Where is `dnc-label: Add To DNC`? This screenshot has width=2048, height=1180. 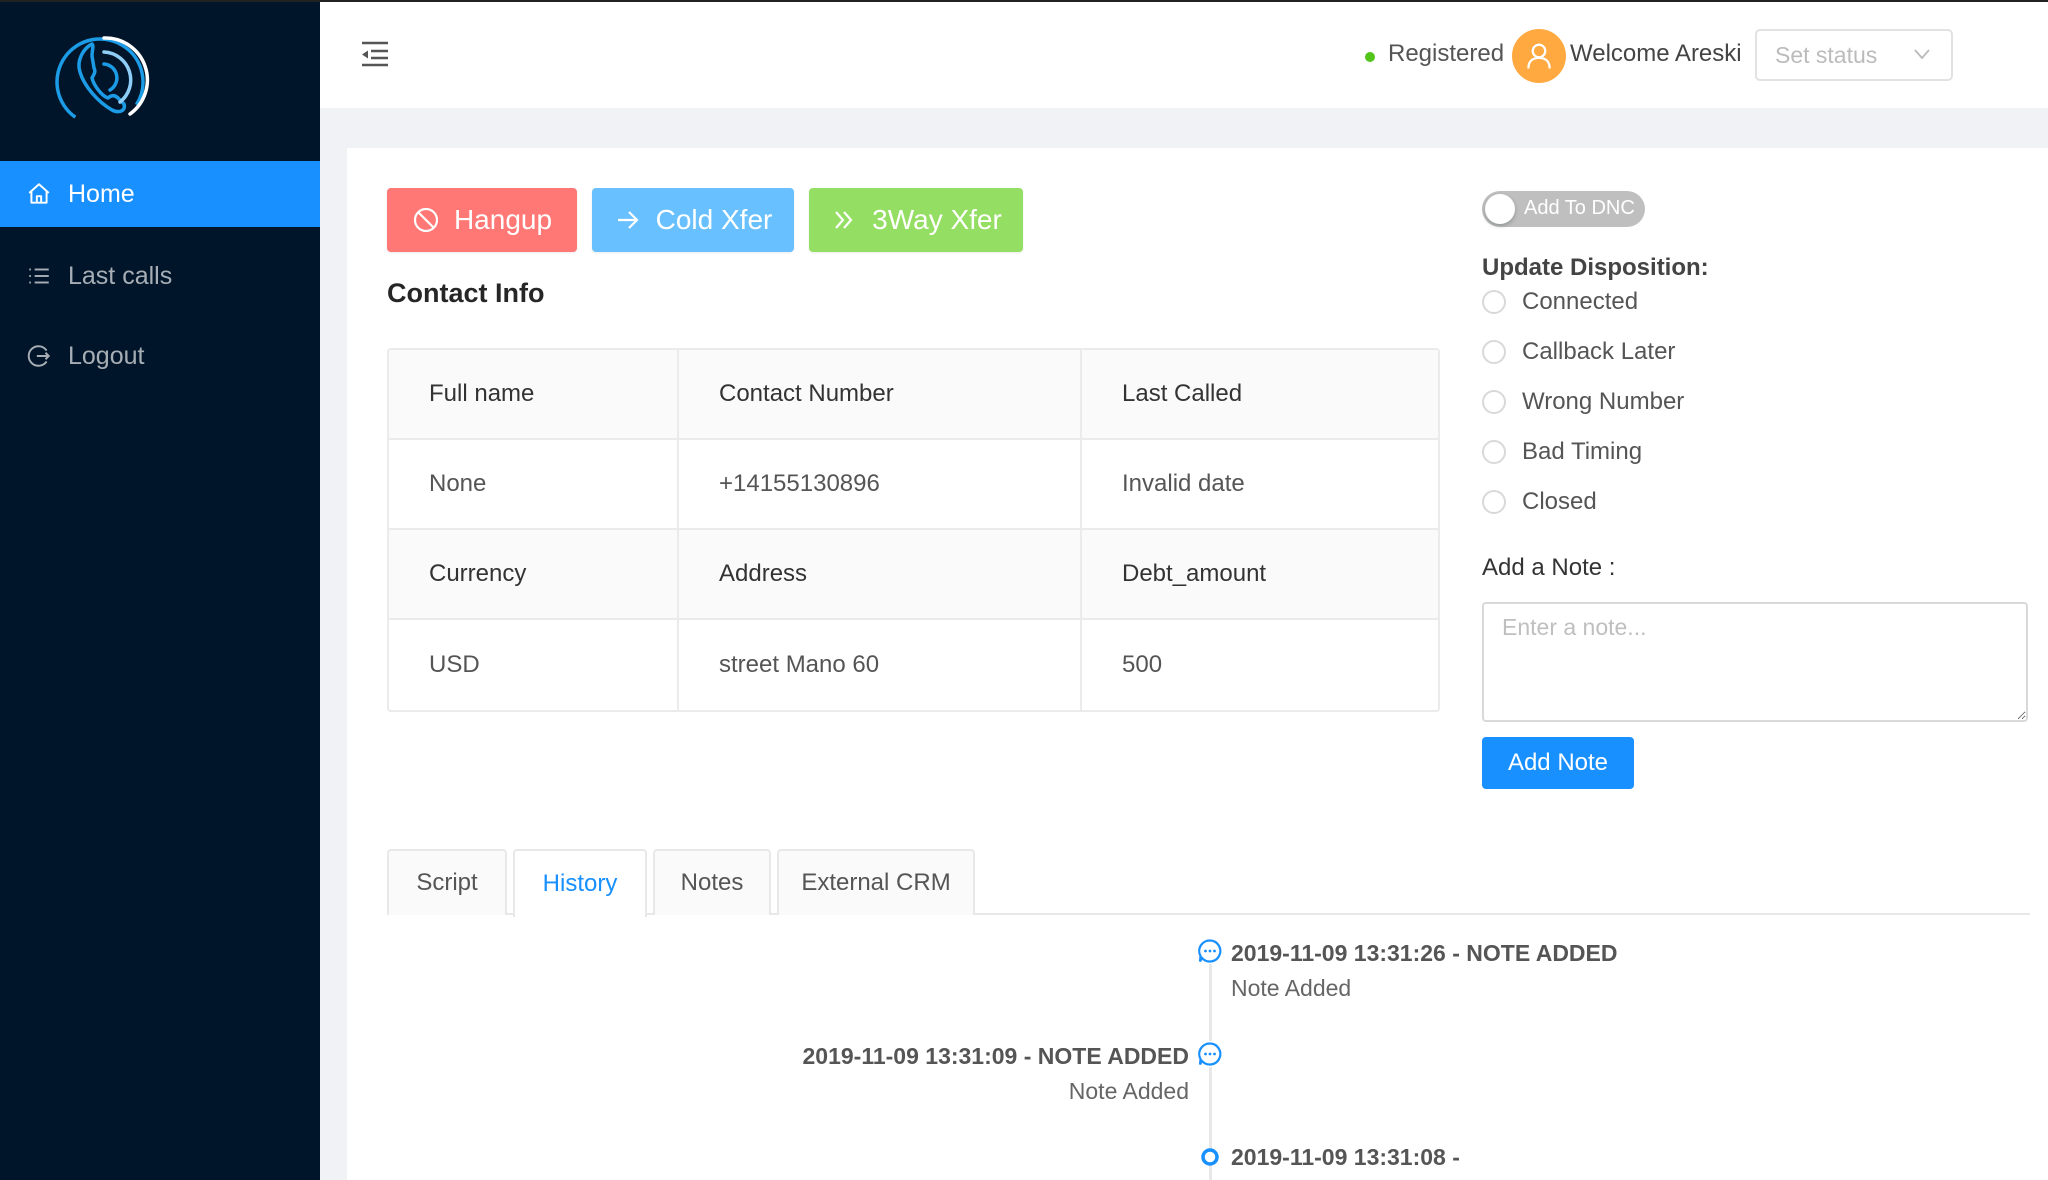 dnc-label: Add To DNC is located at coordinates (1579, 208).